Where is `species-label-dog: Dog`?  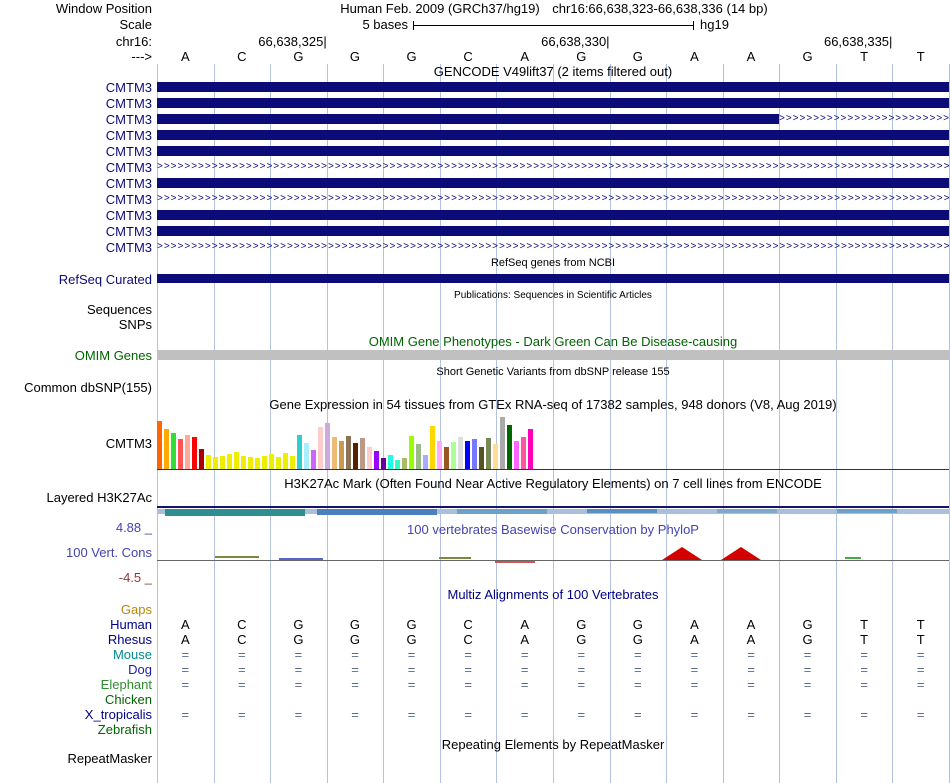
species-label-dog: Dog is located at coordinates (76, 669).